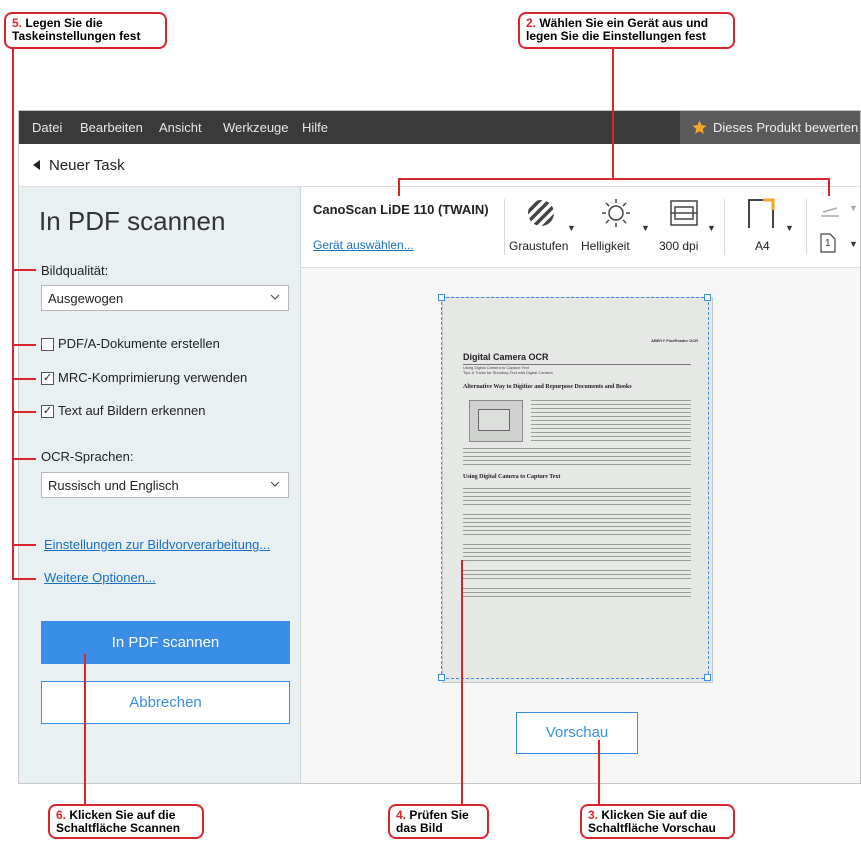 The height and width of the screenshot is (842, 861). I want to click on resolution-button: 300 dpi ▼, so click(684, 228).